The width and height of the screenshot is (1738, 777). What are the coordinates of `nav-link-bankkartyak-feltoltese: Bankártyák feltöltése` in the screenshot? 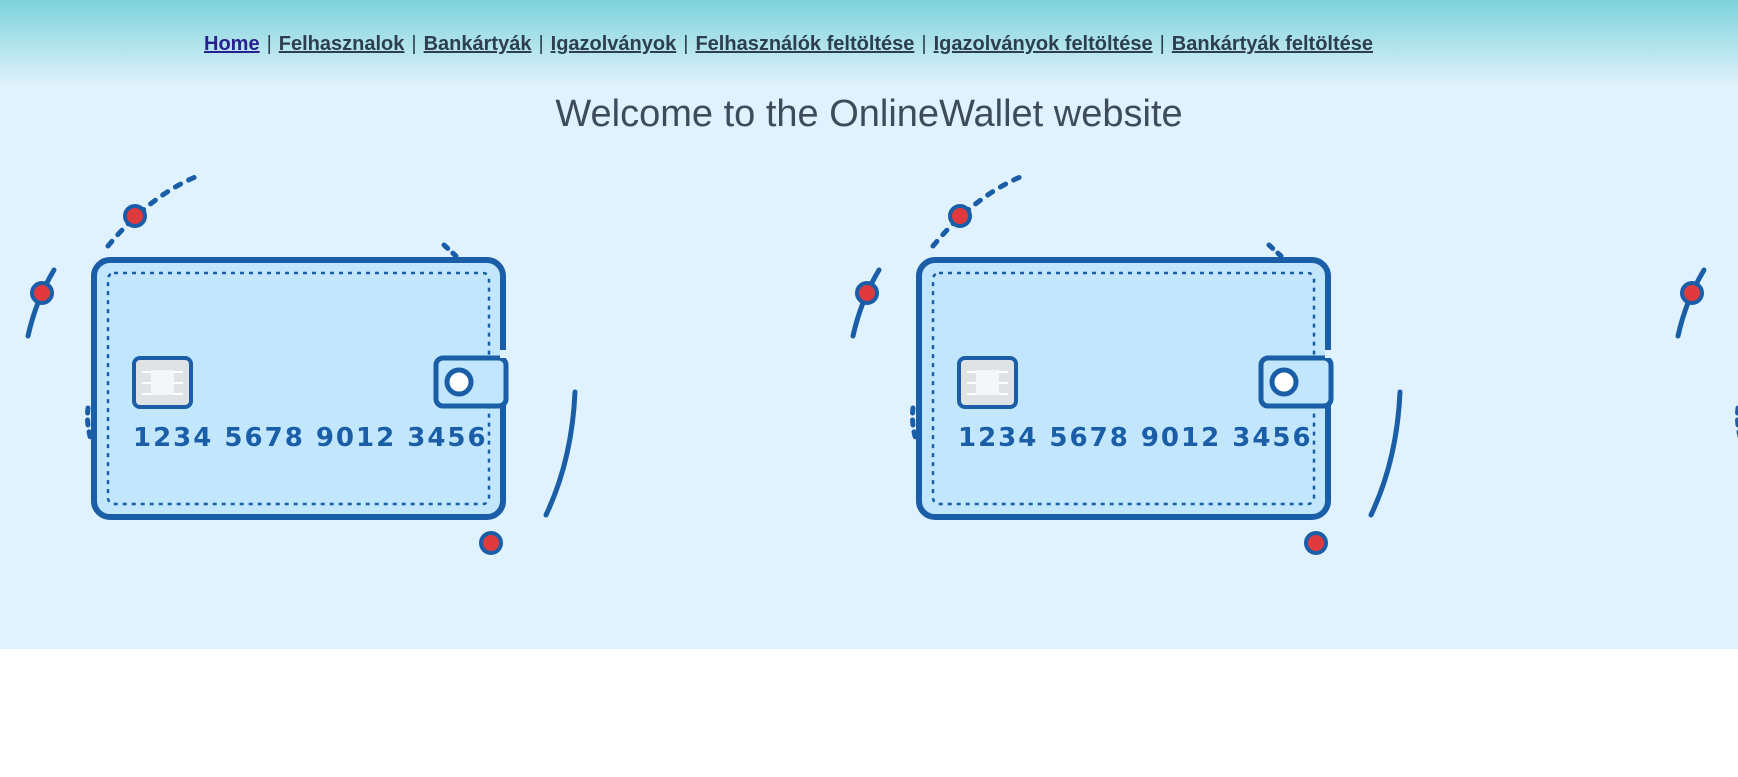 It's located at (1272, 44).